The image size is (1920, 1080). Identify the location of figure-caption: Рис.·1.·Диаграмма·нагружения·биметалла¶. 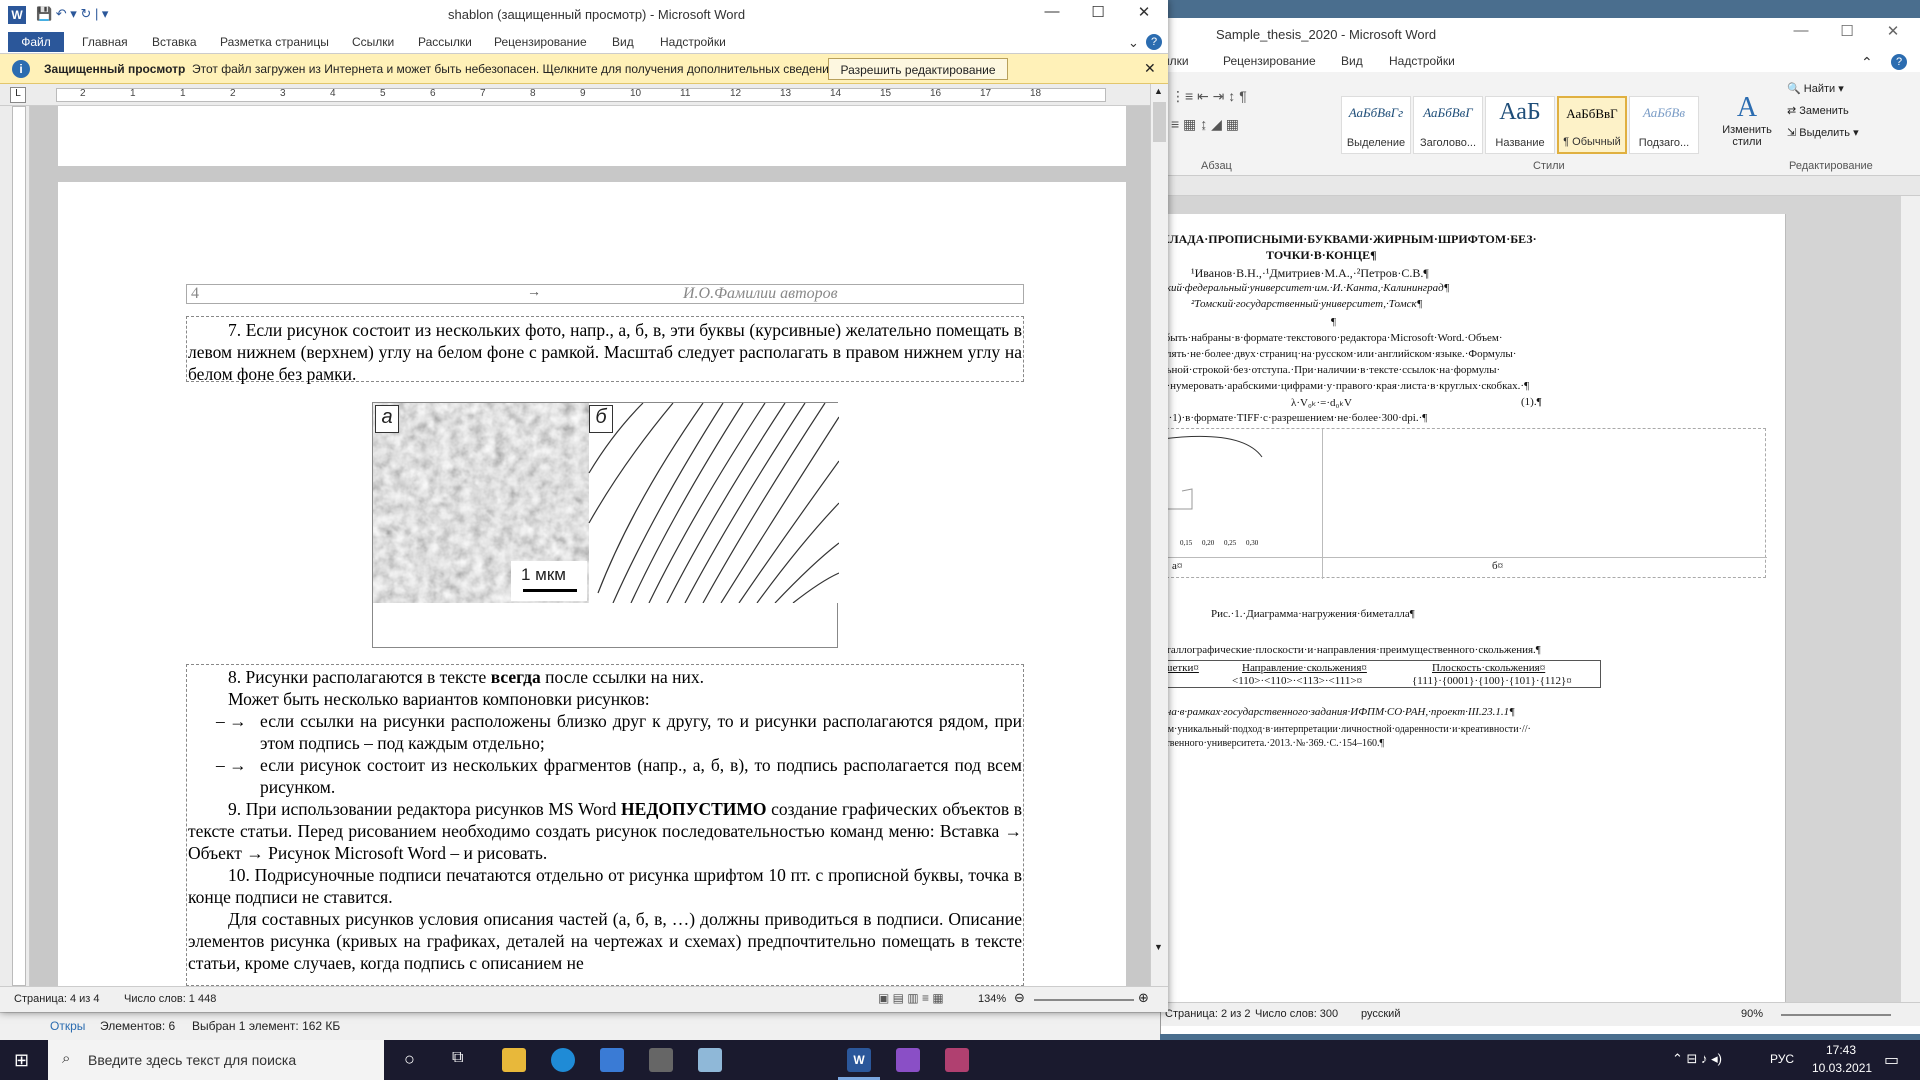
(1313, 614).